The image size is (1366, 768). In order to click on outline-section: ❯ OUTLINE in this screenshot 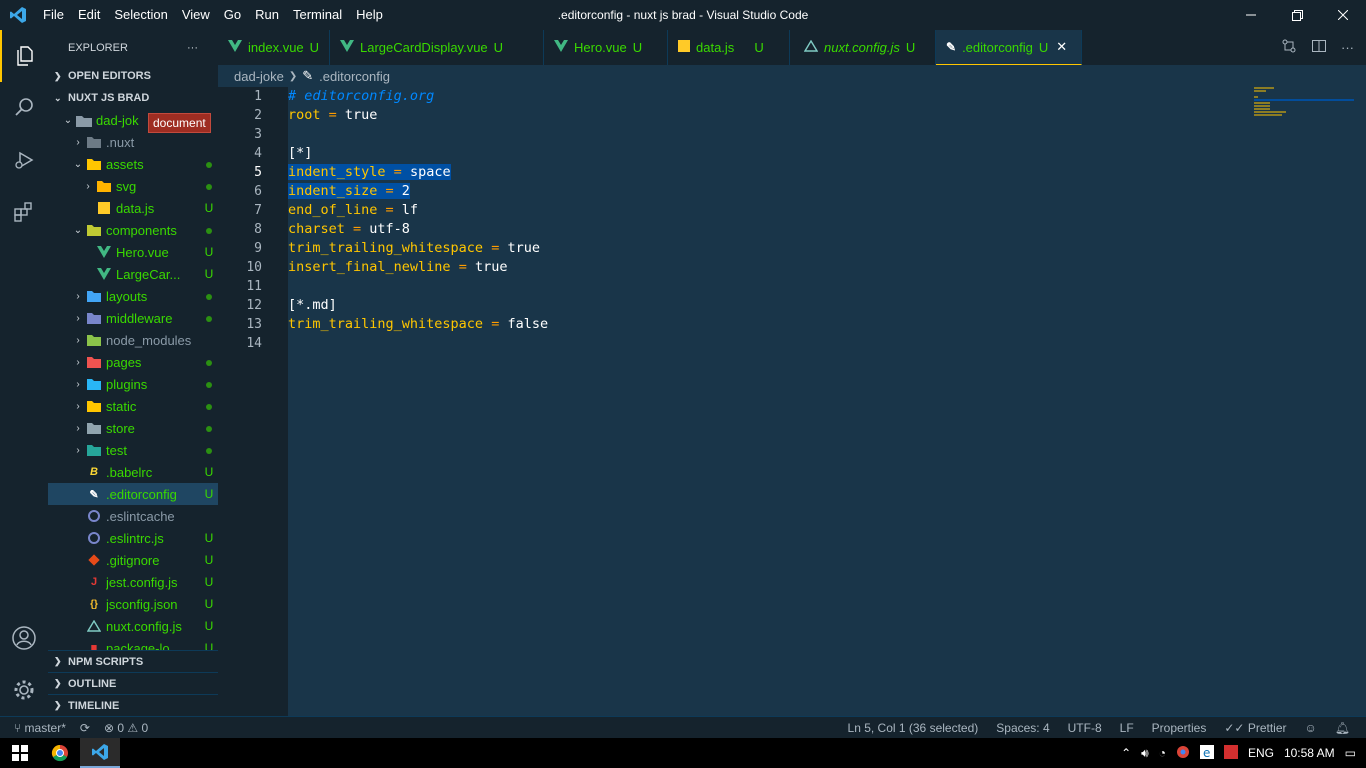, I will do `click(133, 683)`.